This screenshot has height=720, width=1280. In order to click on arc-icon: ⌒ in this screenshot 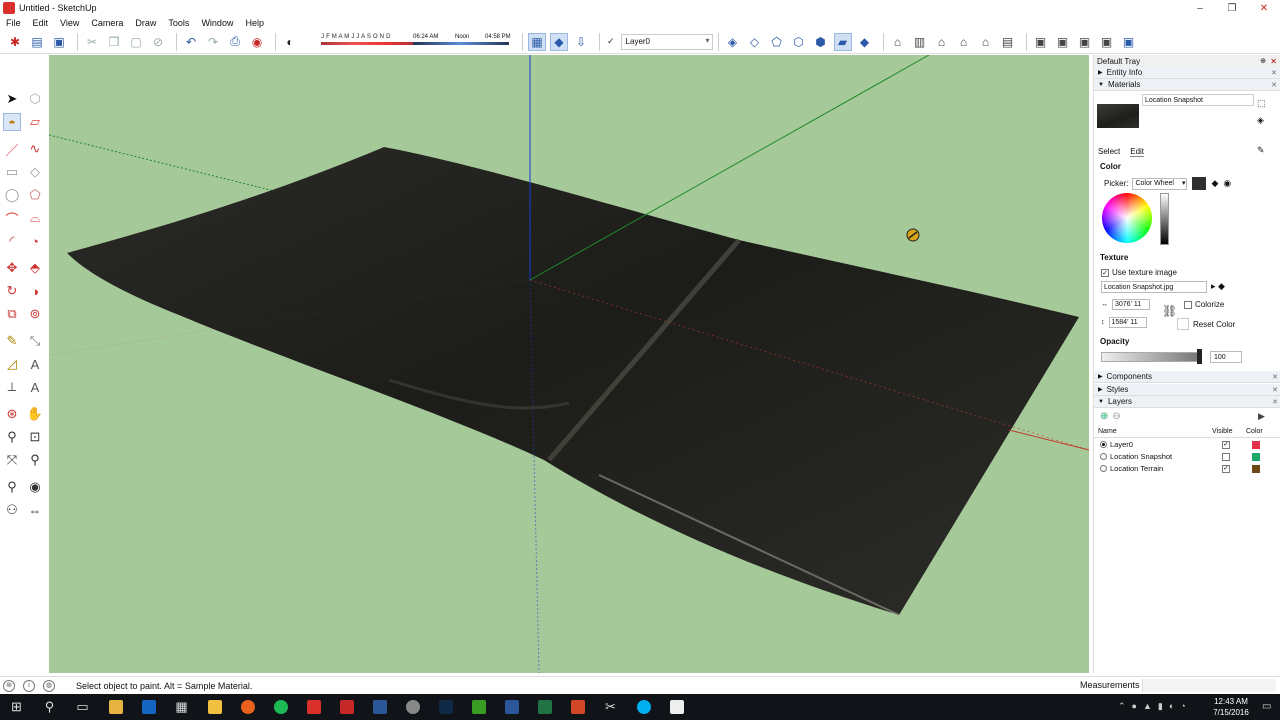, I will do `click(12, 218)`.